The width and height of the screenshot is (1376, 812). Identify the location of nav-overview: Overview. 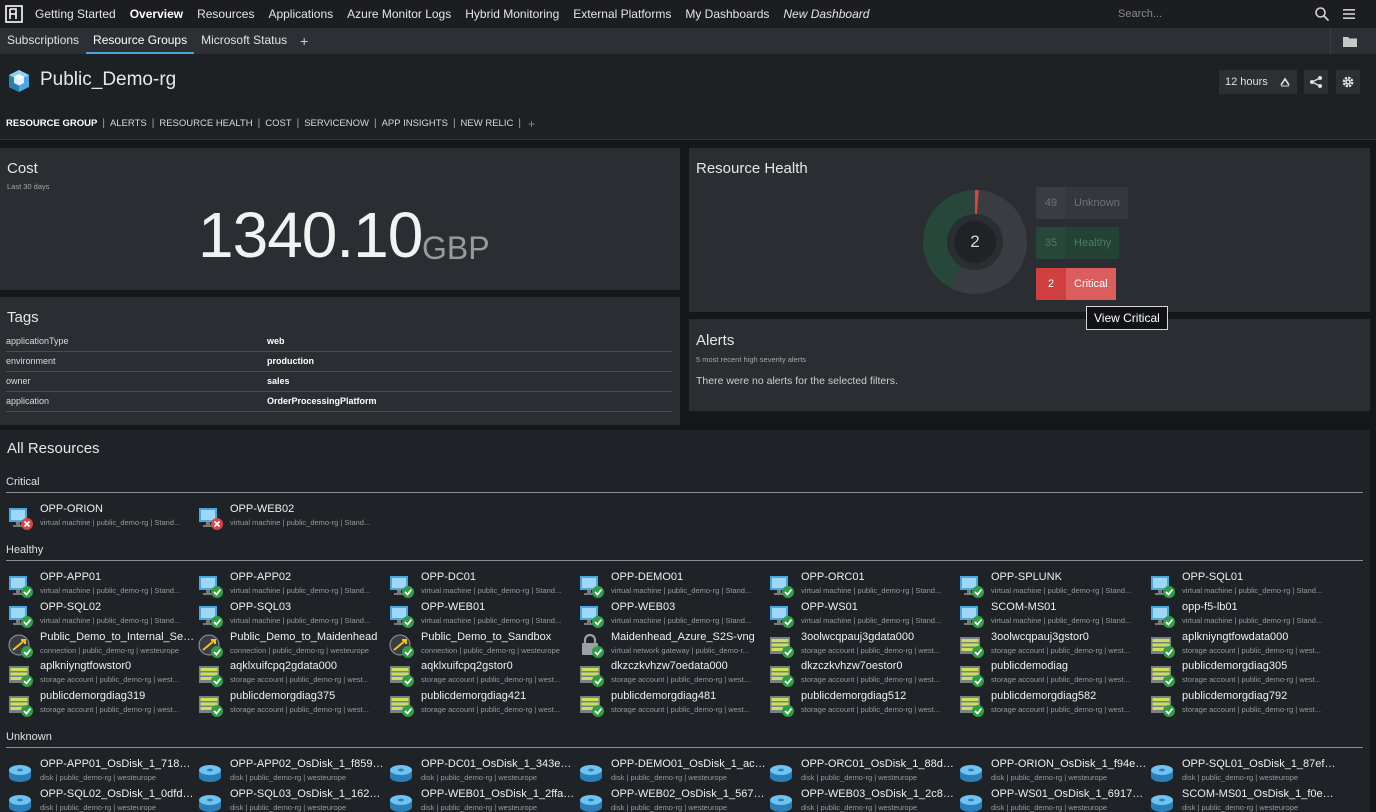
(156, 14).